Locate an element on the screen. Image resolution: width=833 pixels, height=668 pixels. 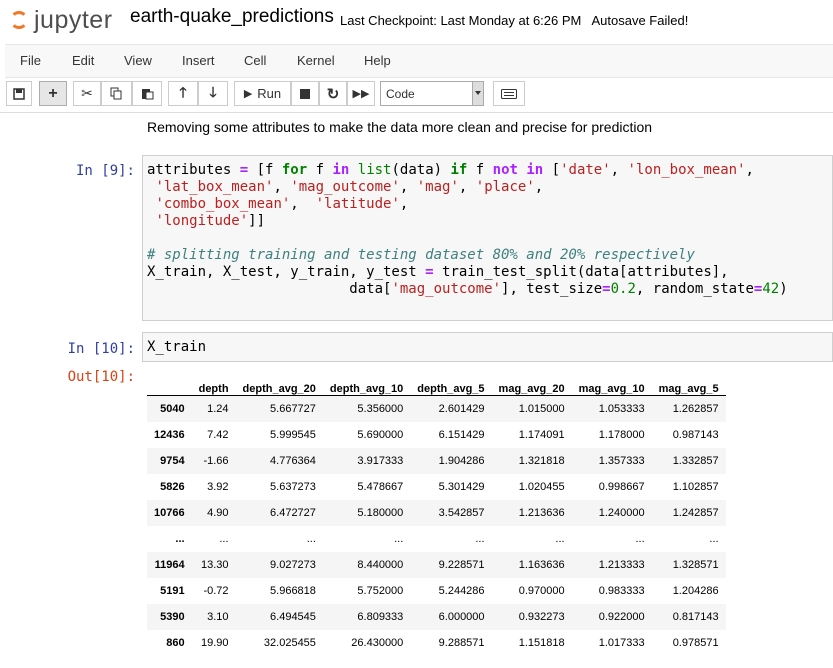
save-button is located at coordinates (19, 93).